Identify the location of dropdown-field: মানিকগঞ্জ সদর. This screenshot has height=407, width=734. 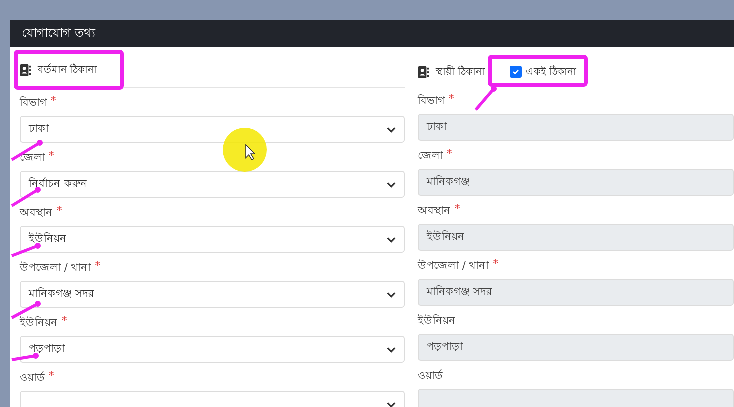
(212, 294).